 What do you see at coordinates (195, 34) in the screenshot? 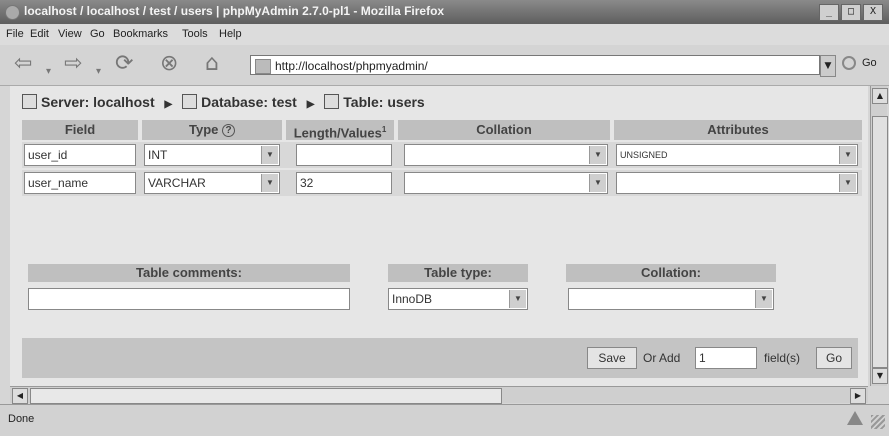
I see `menu-tools: Tools` at bounding box center [195, 34].